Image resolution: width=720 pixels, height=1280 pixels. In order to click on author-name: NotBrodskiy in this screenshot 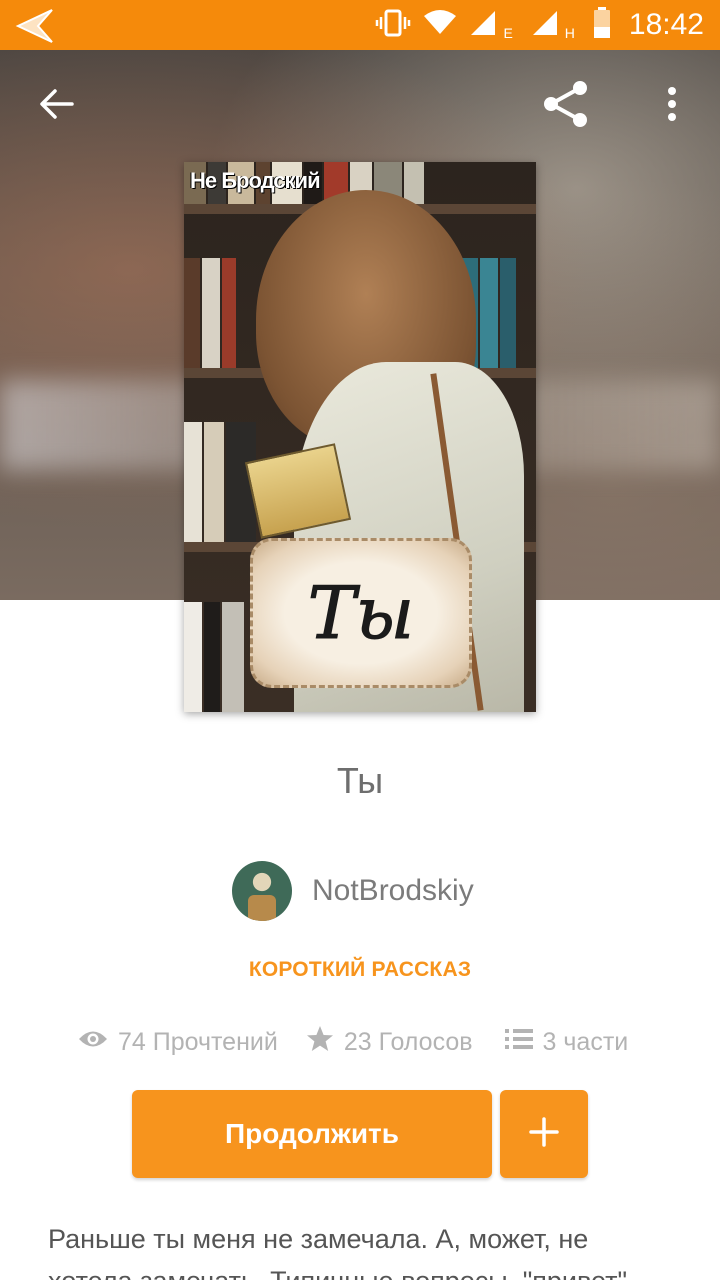, I will do `click(393, 891)`.